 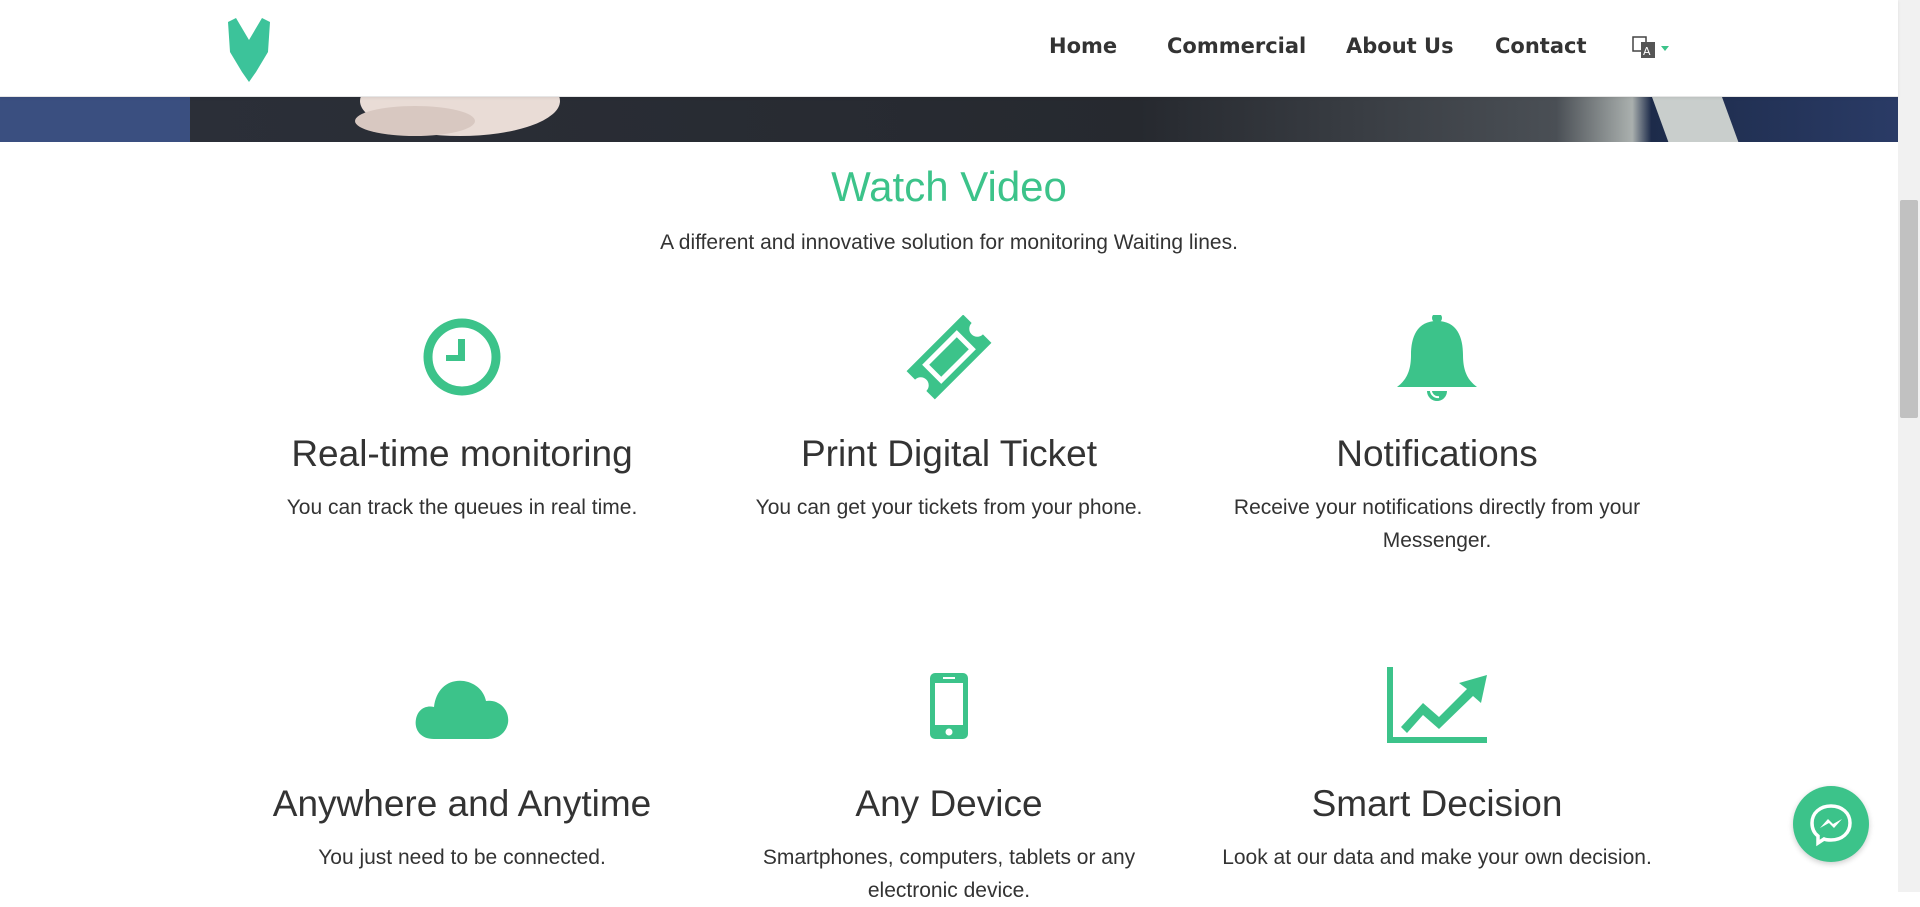 I want to click on svg-text: A, so click(x=1647, y=51).